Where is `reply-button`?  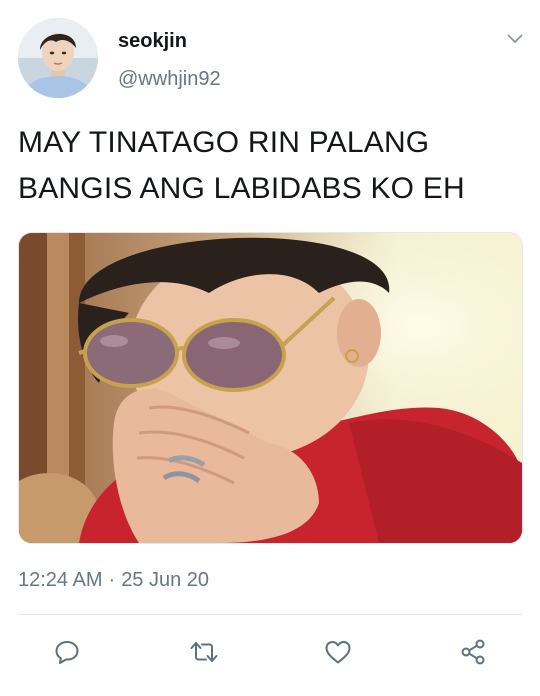 reply-button is located at coordinates (67, 652).